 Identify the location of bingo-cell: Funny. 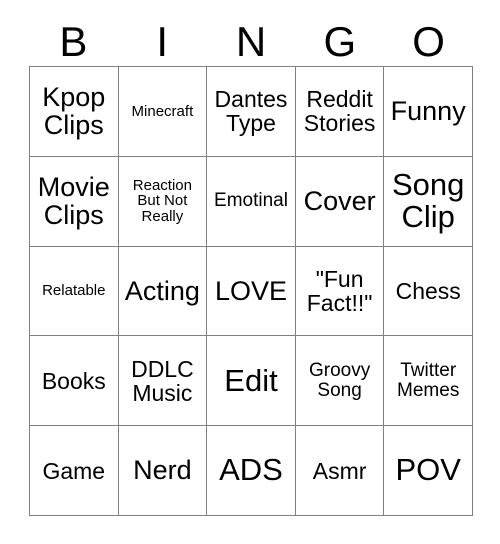
(428, 112).